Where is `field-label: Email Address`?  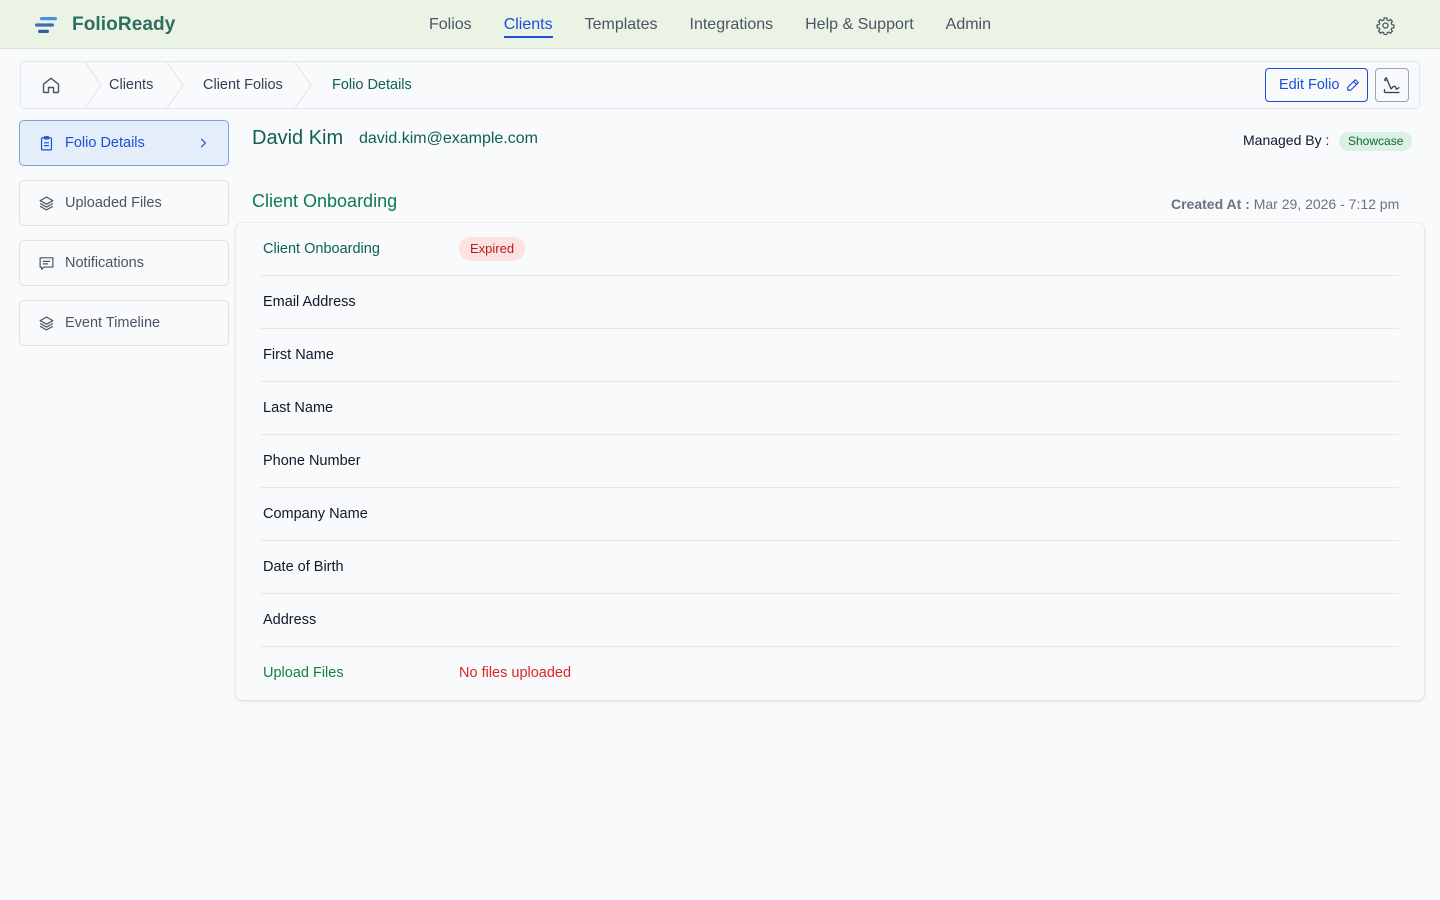 field-label: Email Address is located at coordinates (309, 302).